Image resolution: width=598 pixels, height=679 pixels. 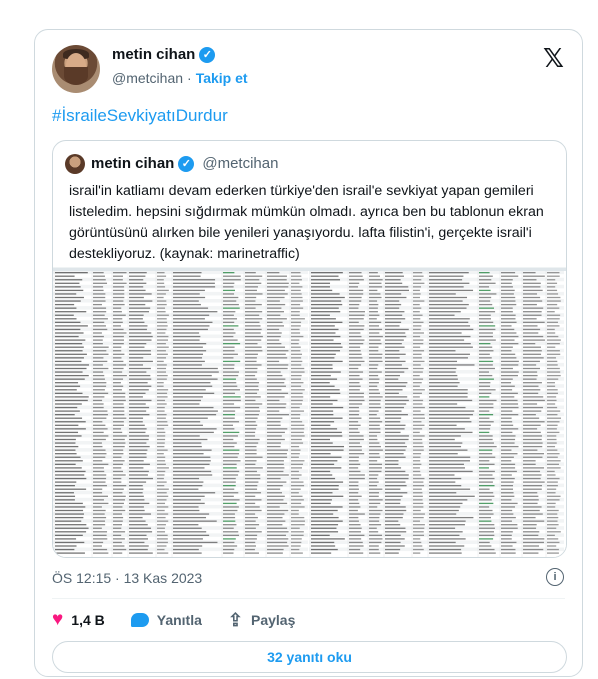 What do you see at coordinates (240, 163) in the screenshot?
I see `quoted-author-handle: @metcihan` at bounding box center [240, 163].